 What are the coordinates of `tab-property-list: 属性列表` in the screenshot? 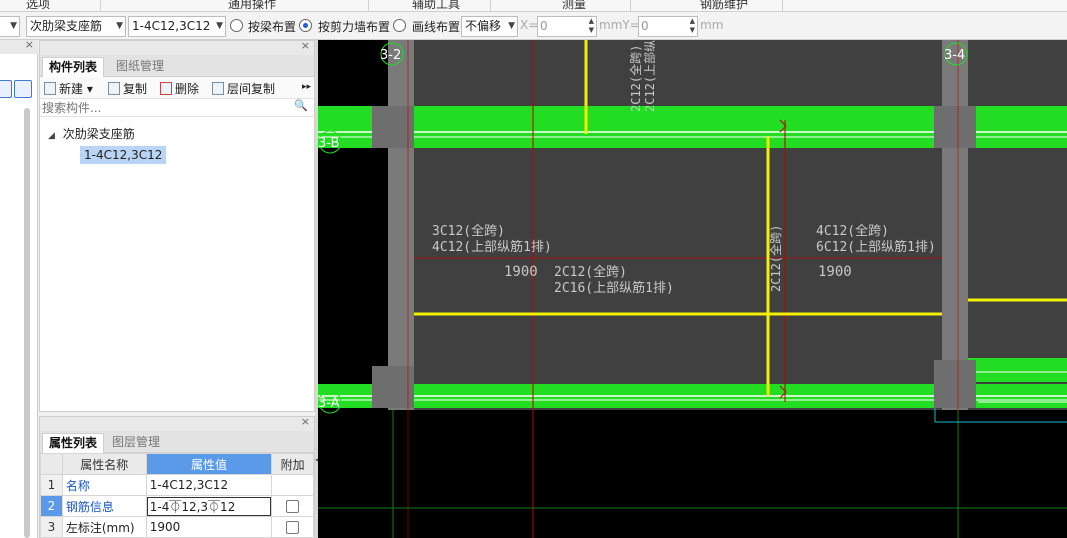 It's located at (73, 443).